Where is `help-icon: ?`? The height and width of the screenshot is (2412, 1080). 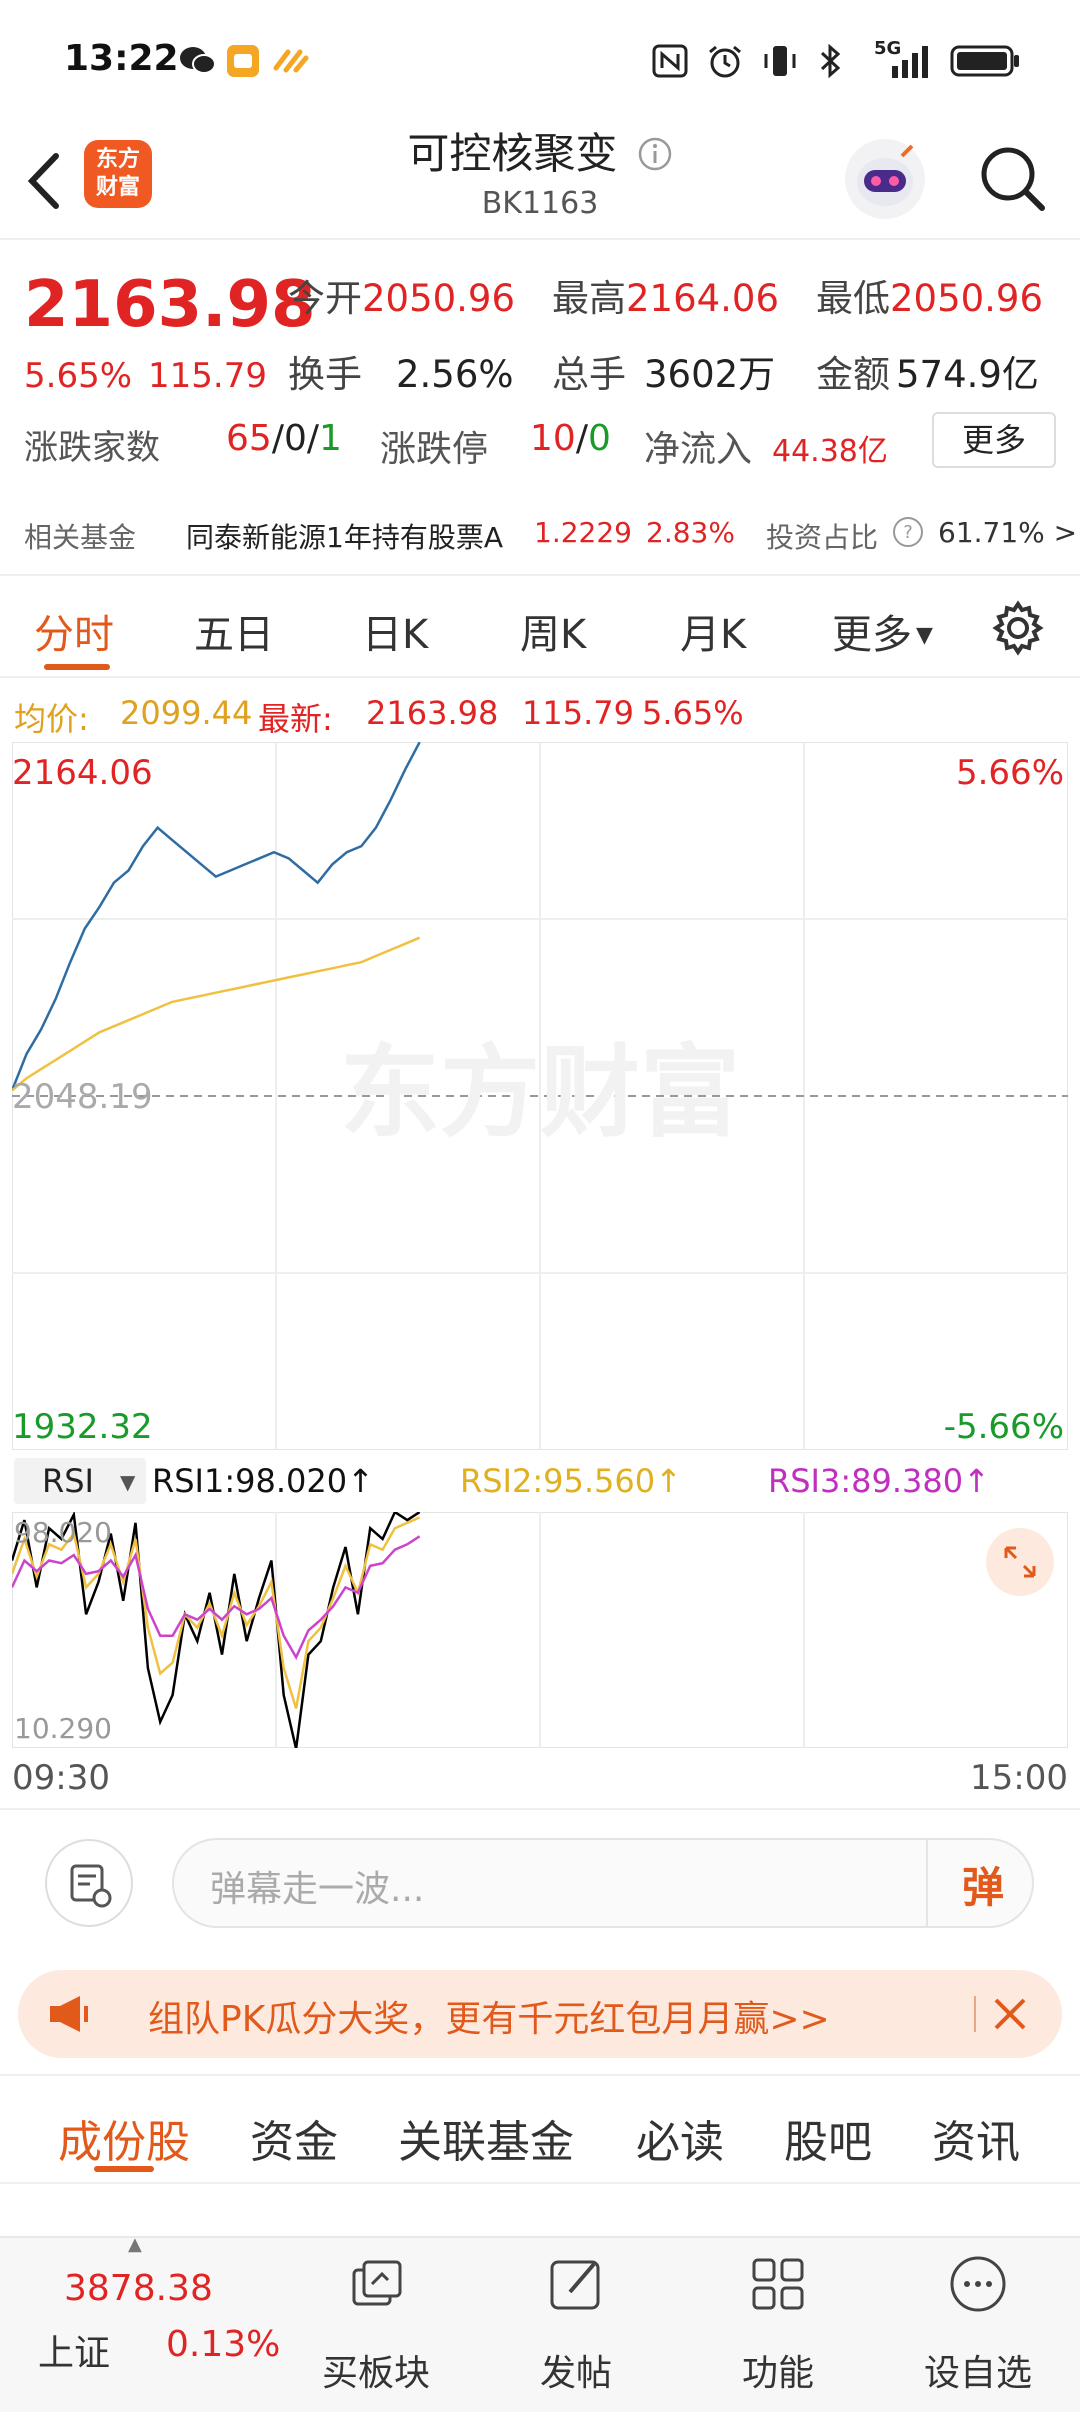 help-icon: ? is located at coordinates (908, 532).